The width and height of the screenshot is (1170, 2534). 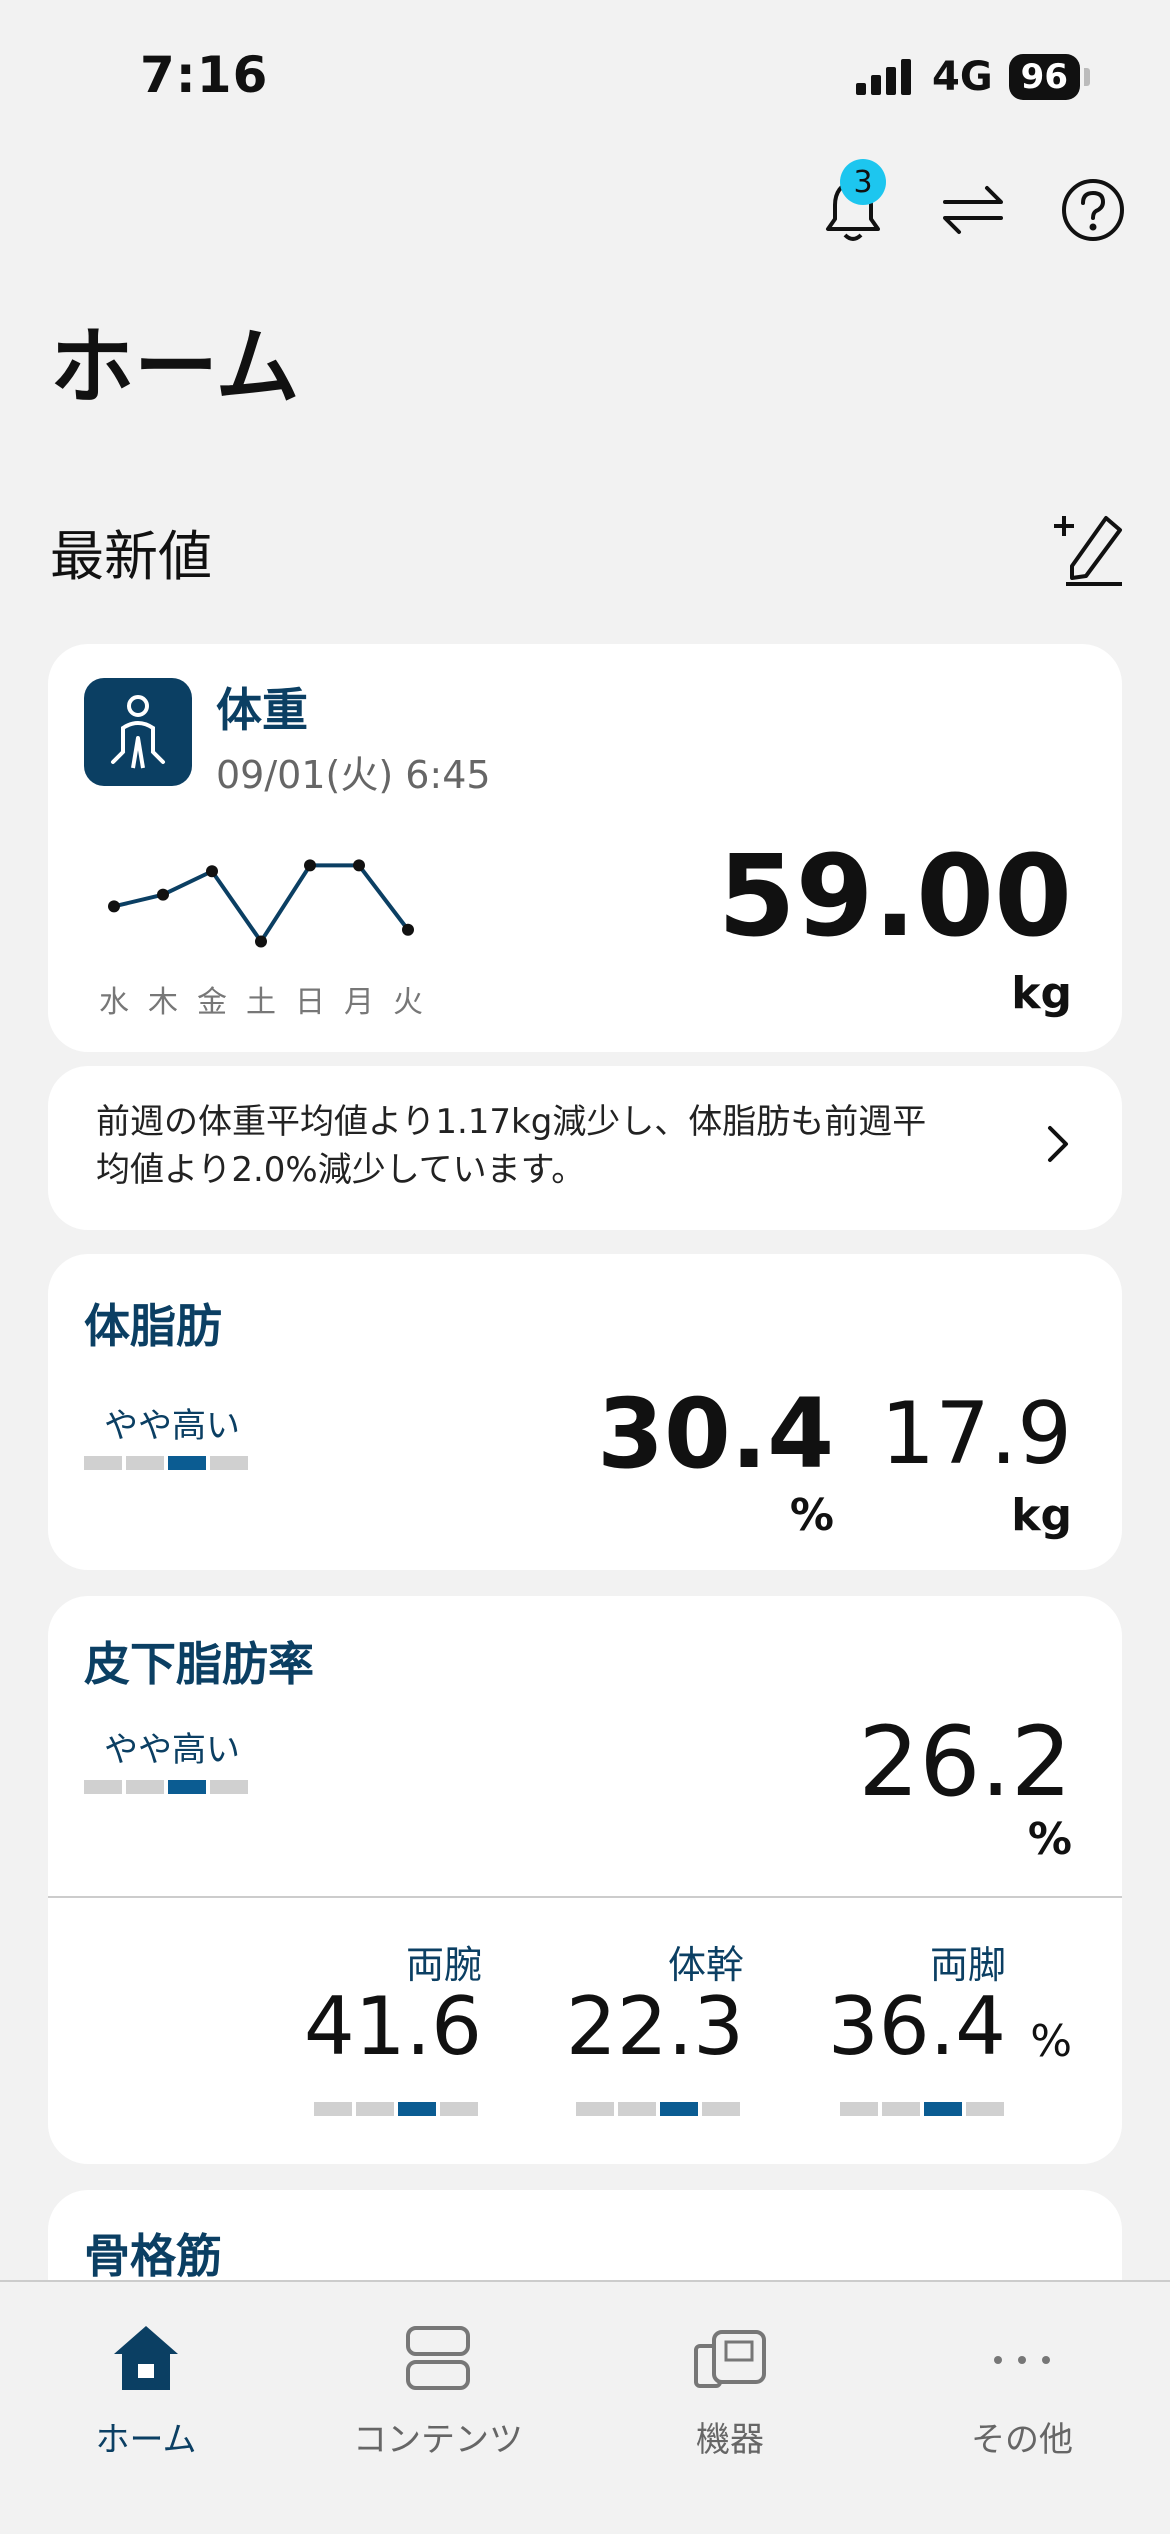 I want to click on tab-contents-label: コンテンツ, so click(x=438, y=2440).